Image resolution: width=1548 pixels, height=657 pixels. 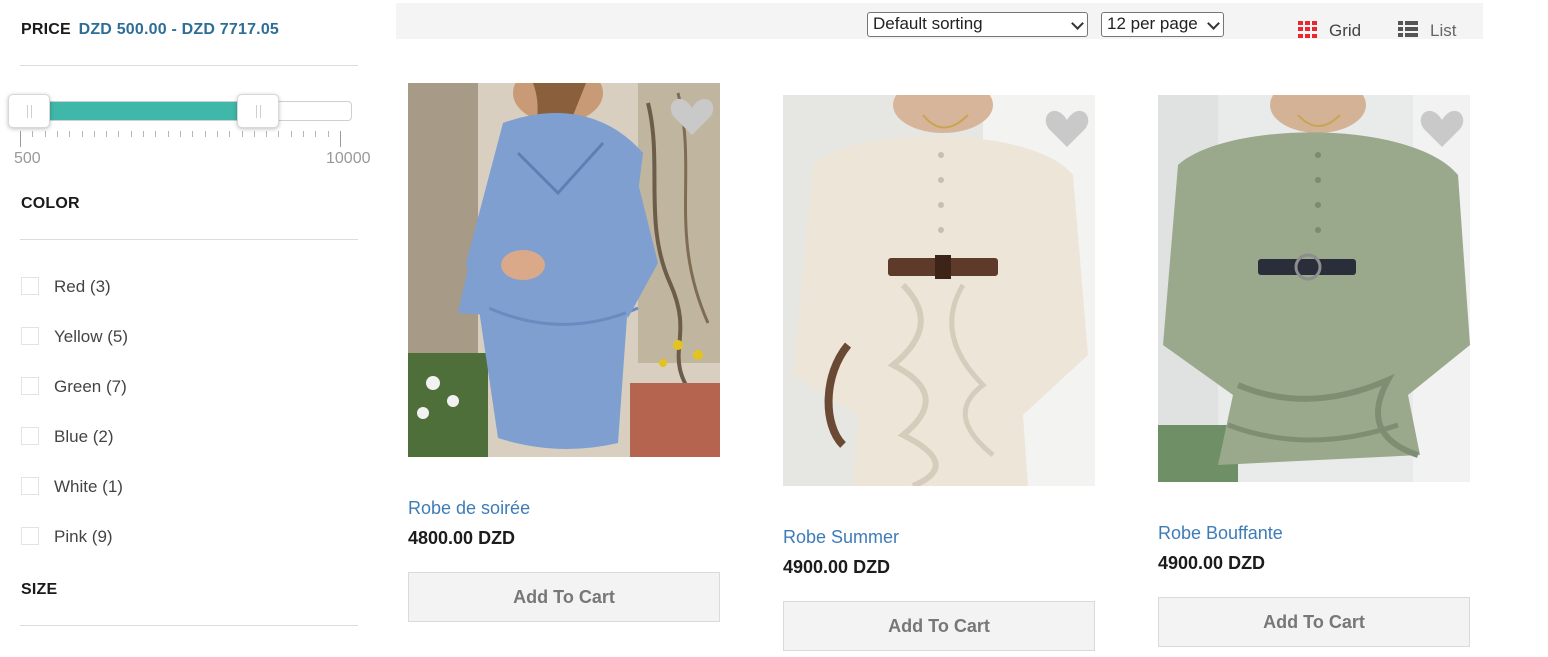 I want to click on color-option-green: Green (7), so click(x=121, y=385).